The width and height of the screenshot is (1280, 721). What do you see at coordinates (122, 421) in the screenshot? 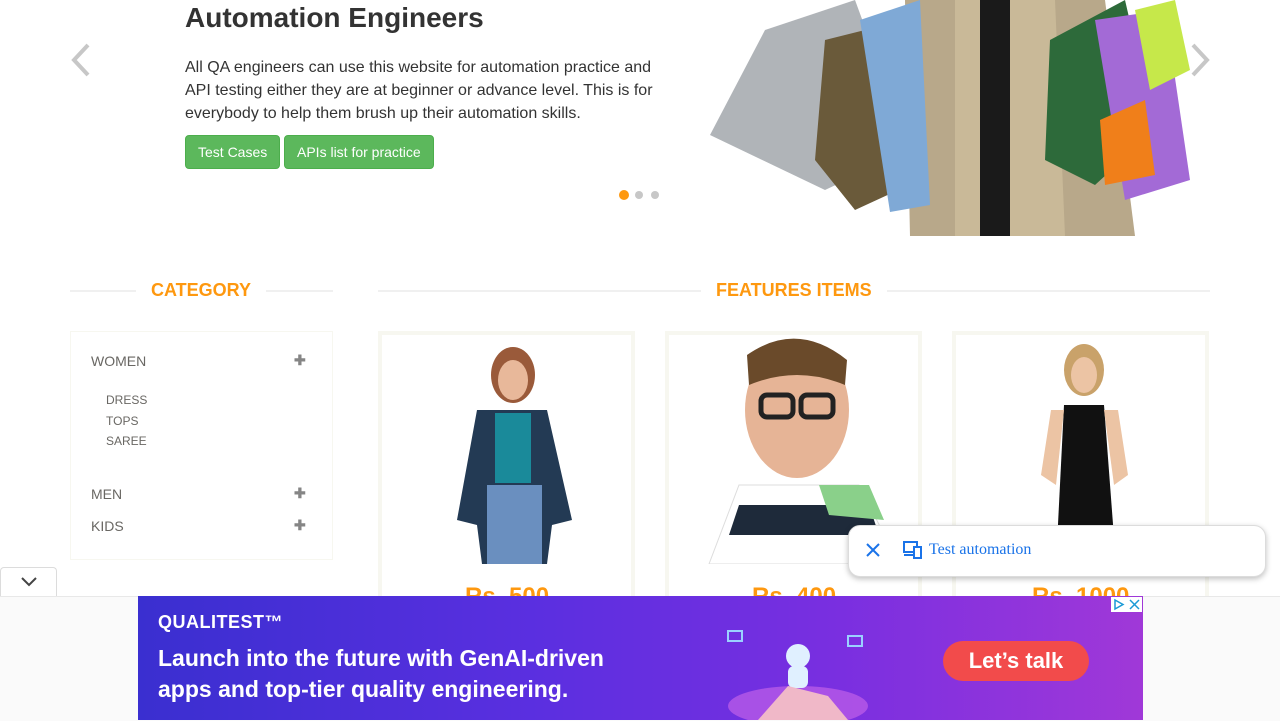
I see `subcategory-tops: TOPS` at bounding box center [122, 421].